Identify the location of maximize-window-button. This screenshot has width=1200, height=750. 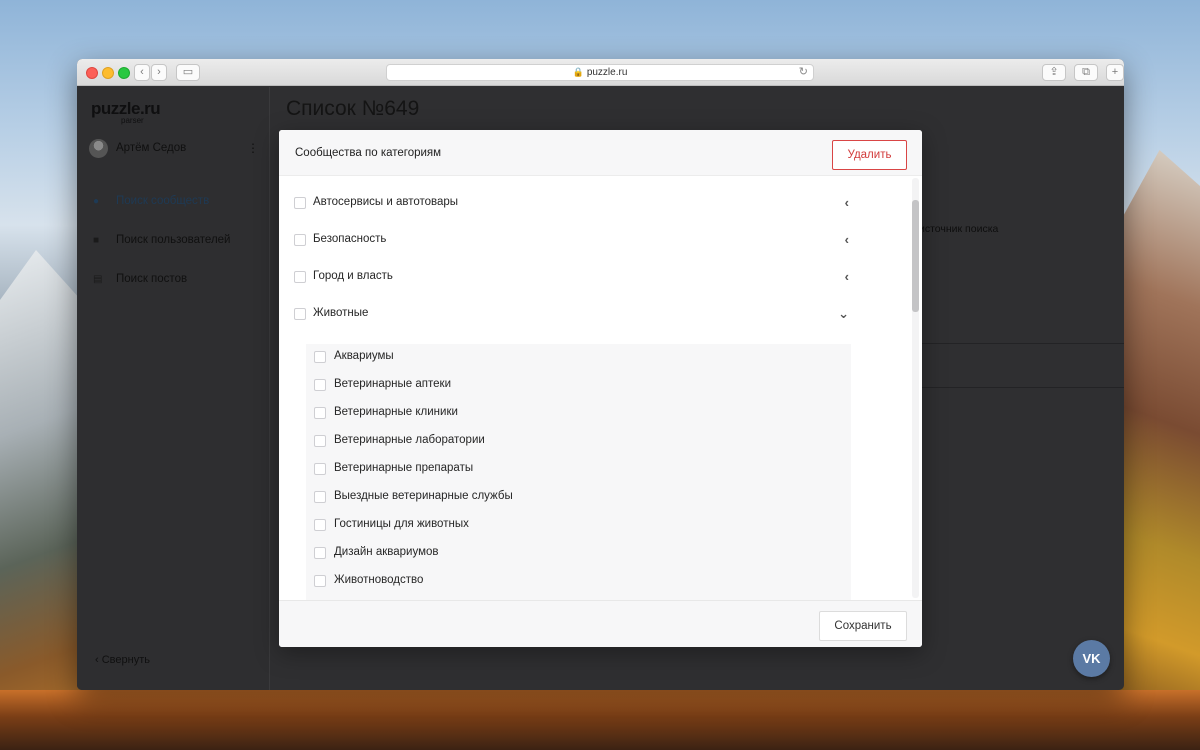
(124, 73).